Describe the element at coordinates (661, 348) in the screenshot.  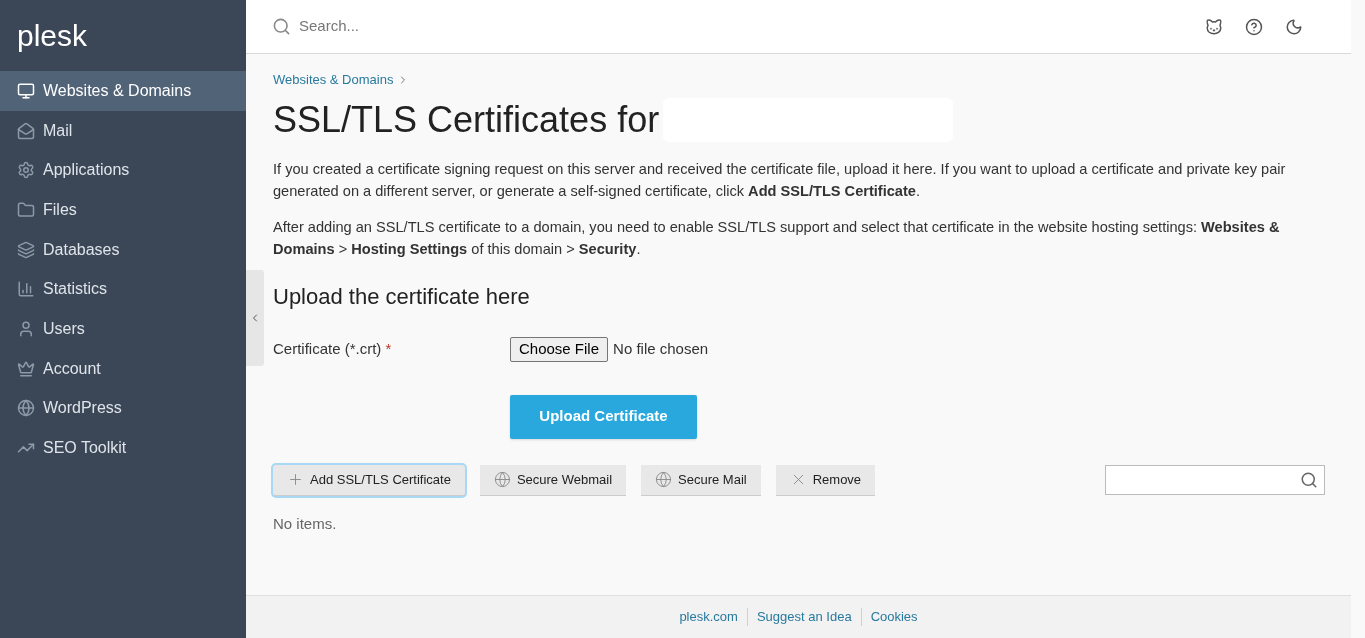
I see `file-status: No file chosen` at that location.